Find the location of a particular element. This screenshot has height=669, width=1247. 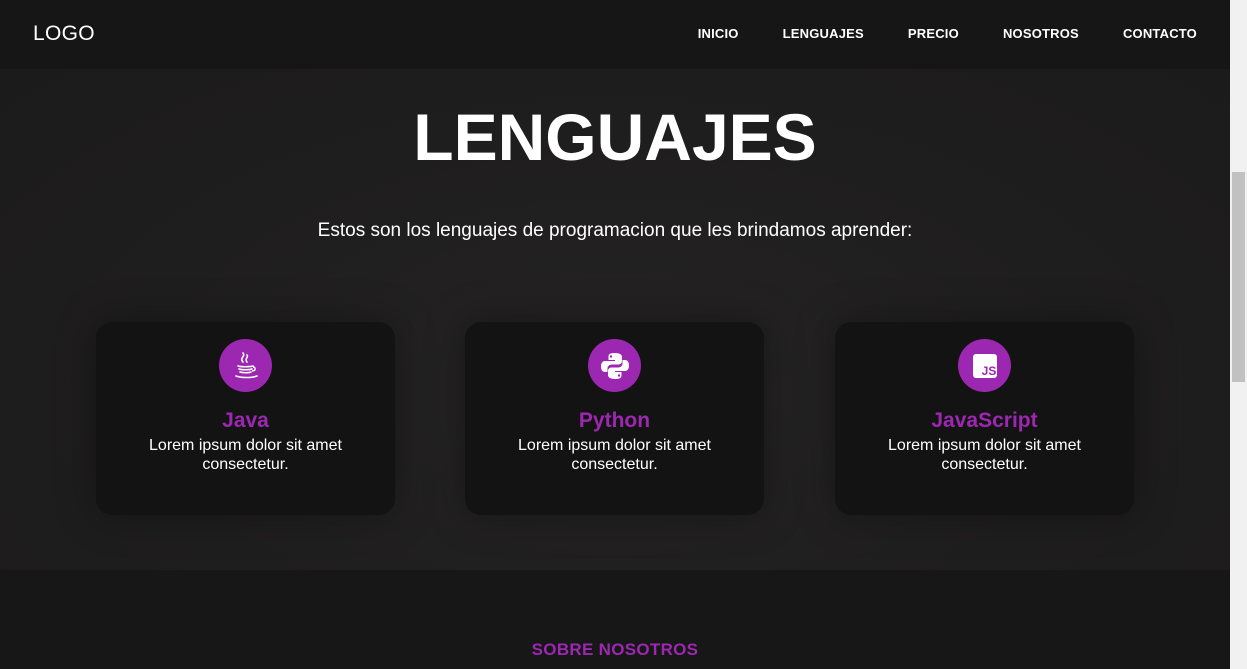

javascript-icon: JS is located at coordinates (984, 365).